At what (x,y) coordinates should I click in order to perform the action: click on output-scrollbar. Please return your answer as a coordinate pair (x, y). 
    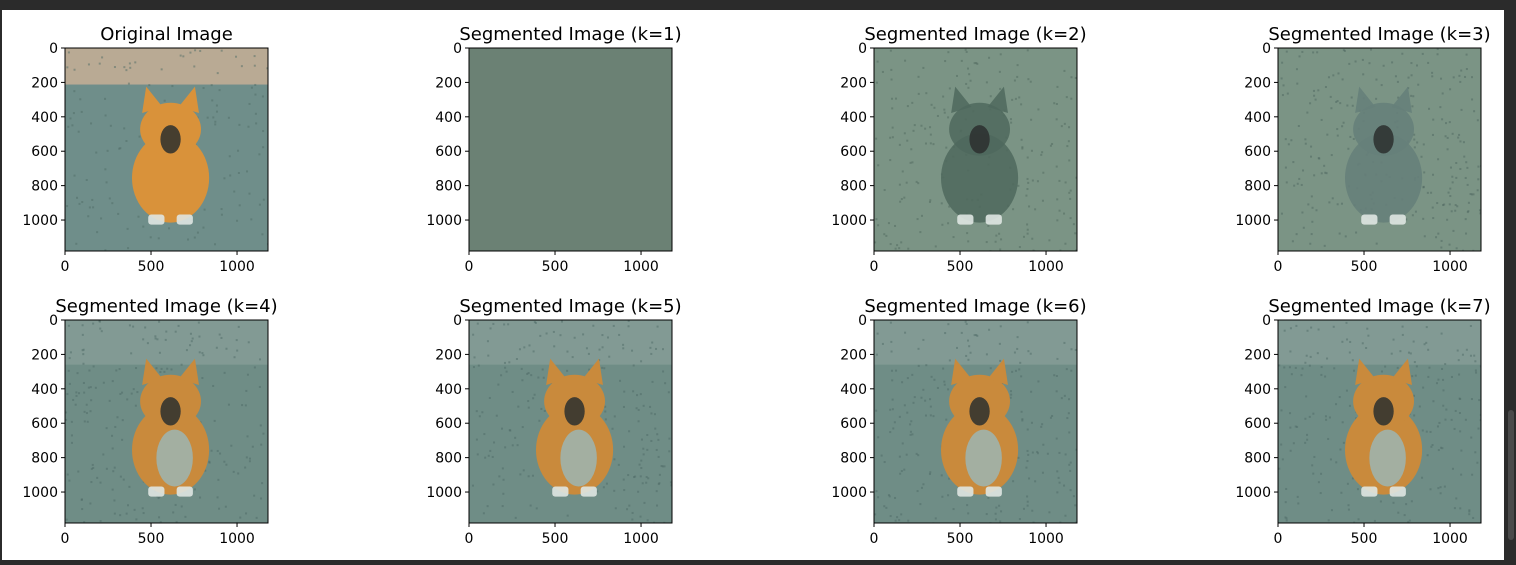
    Looking at the image, I should click on (1511, 475).